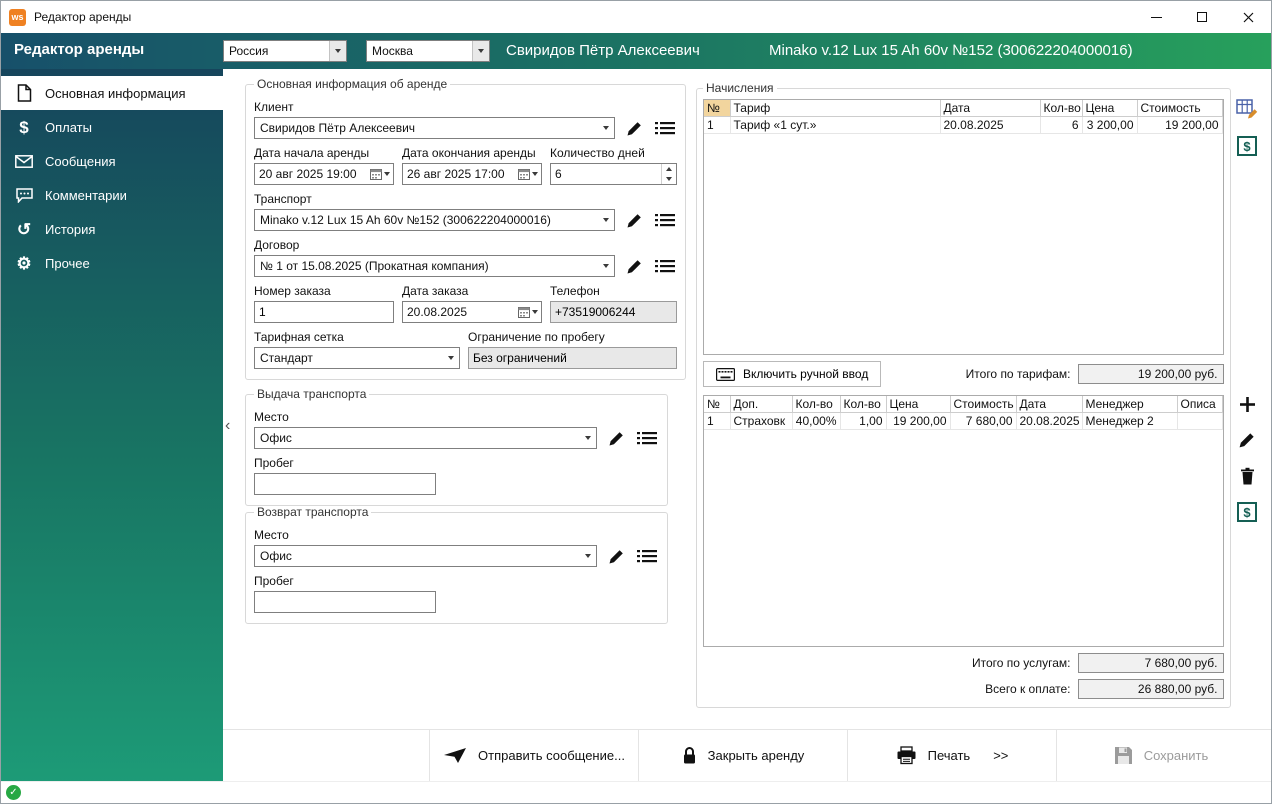 This screenshot has height=804, width=1272. Describe the element at coordinates (437, 312) in the screenshot. I see `order-date-value: 20.08.2025` at that location.